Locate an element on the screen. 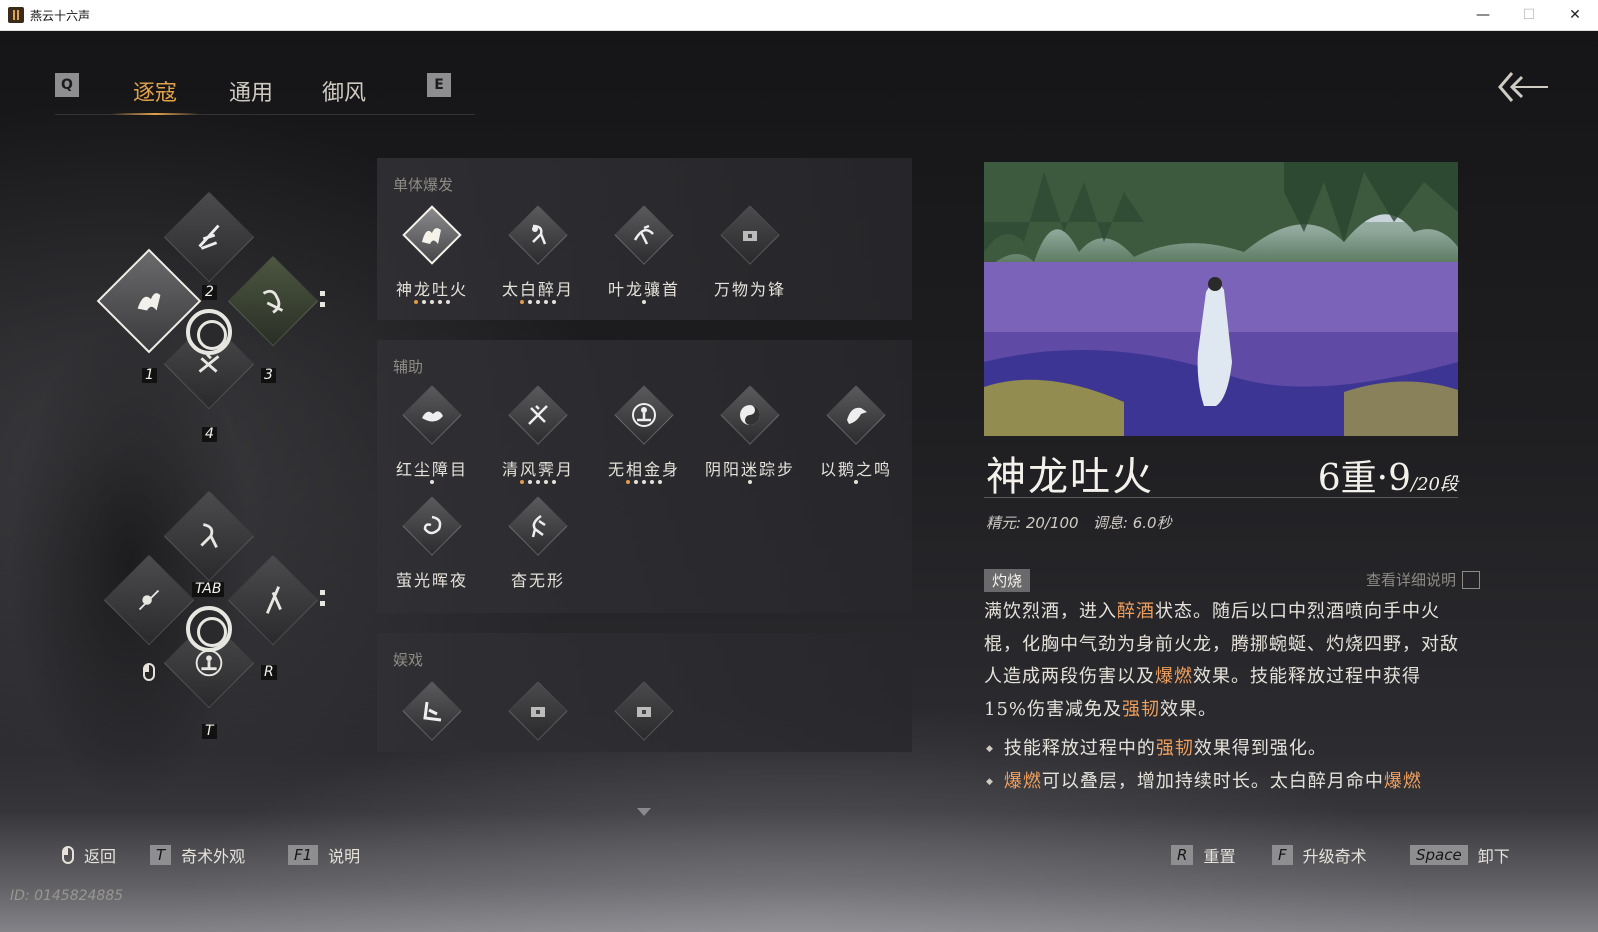  section-fun: 娱戏 is located at coordinates (644, 692).